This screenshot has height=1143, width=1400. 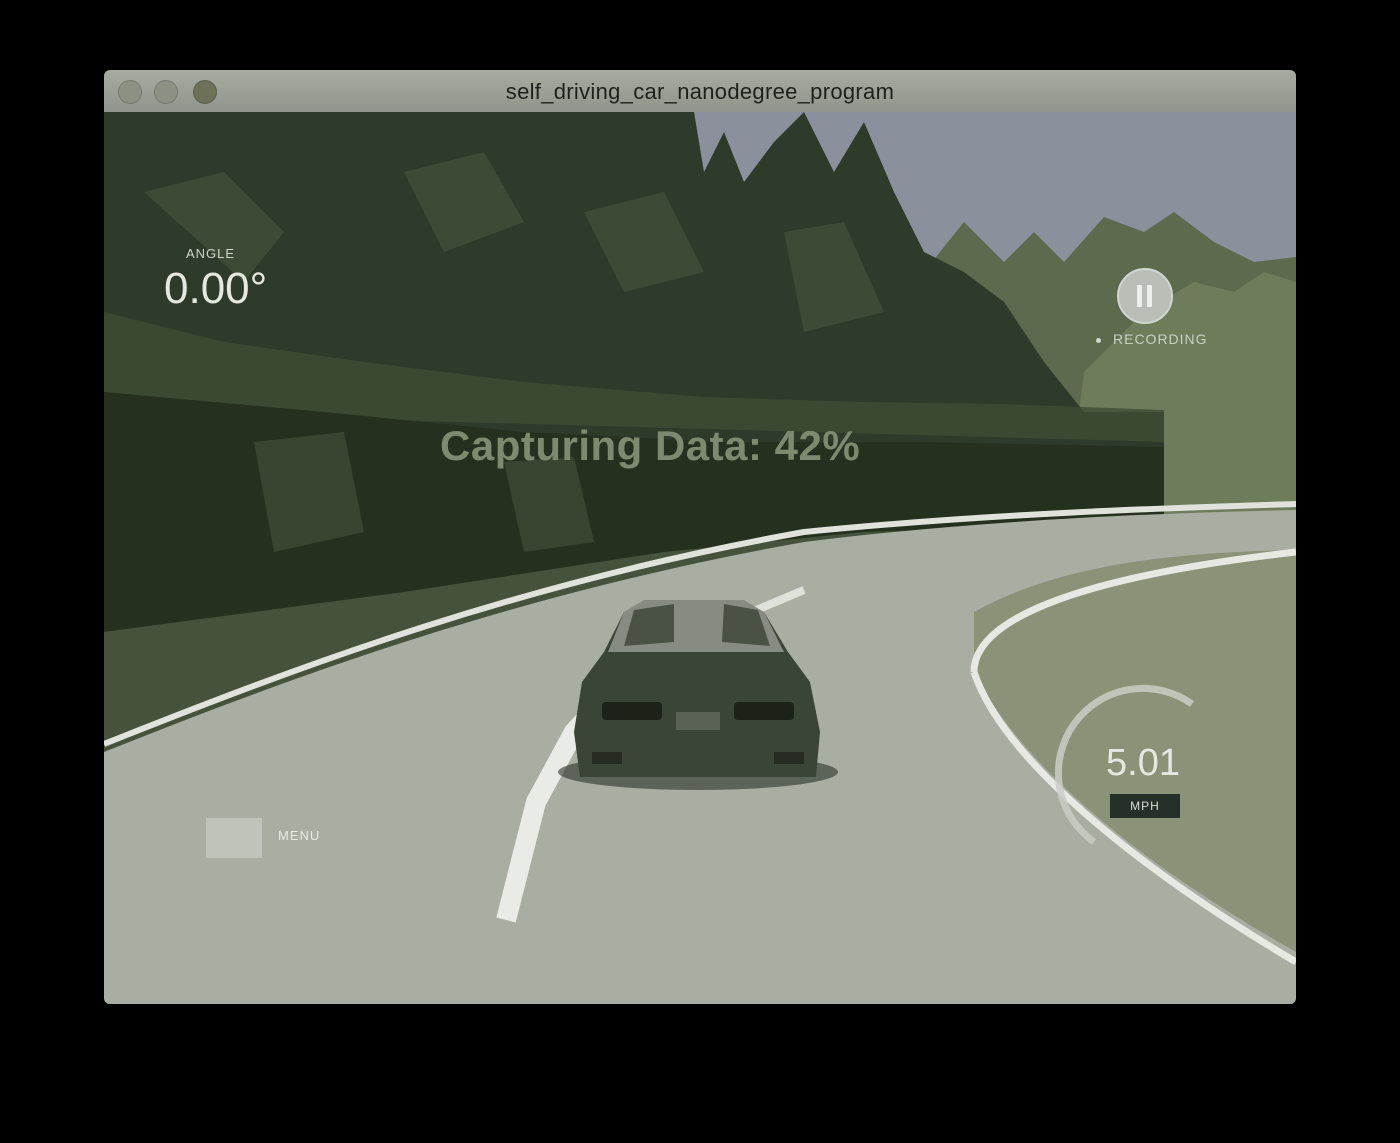 What do you see at coordinates (299, 835) in the screenshot?
I see `menu-label: MENU` at bounding box center [299, 835].